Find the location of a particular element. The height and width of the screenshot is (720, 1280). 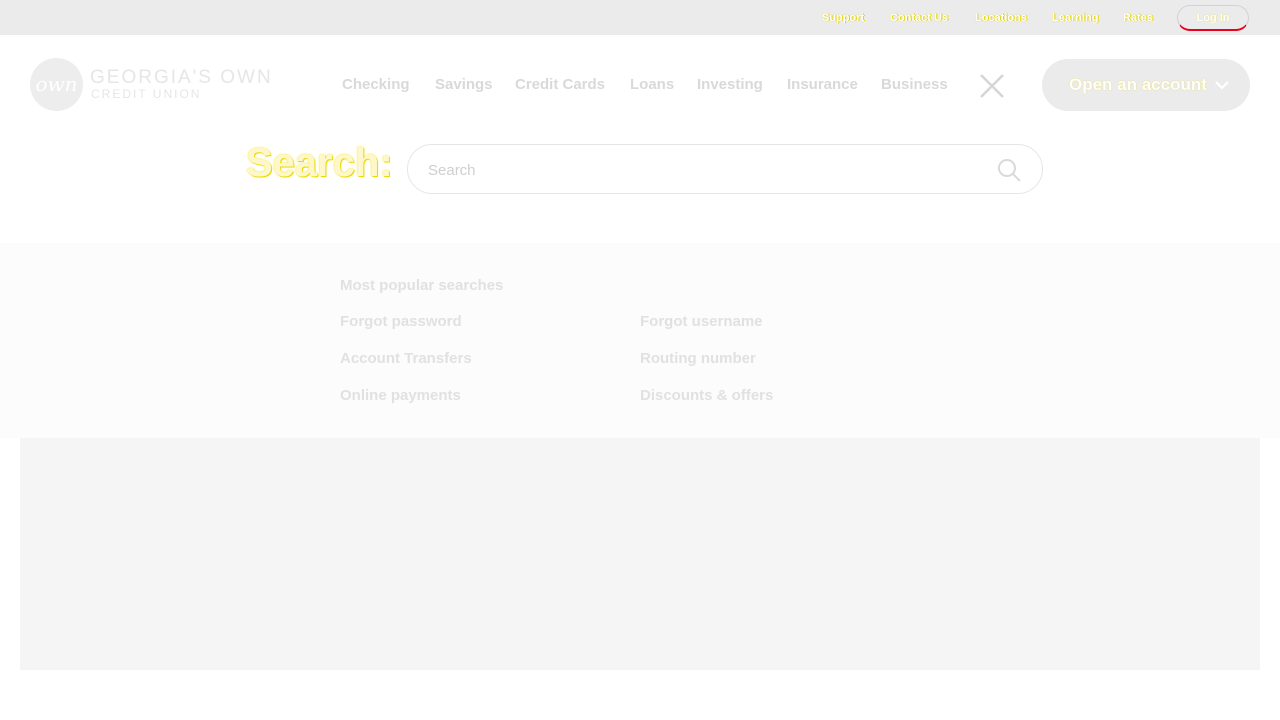

logo-mark-text: own is located at coordinates (56, 84).